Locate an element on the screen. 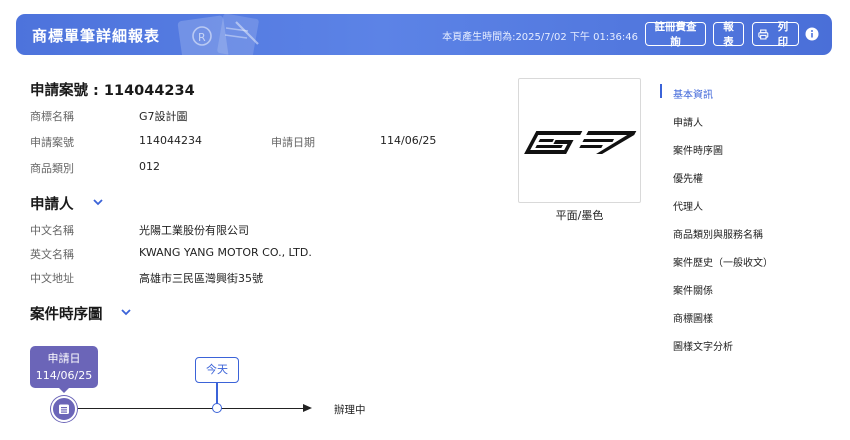 The height and width of the screenshot is (440, 850). svg-text: R is located at coordinates (202, 37).